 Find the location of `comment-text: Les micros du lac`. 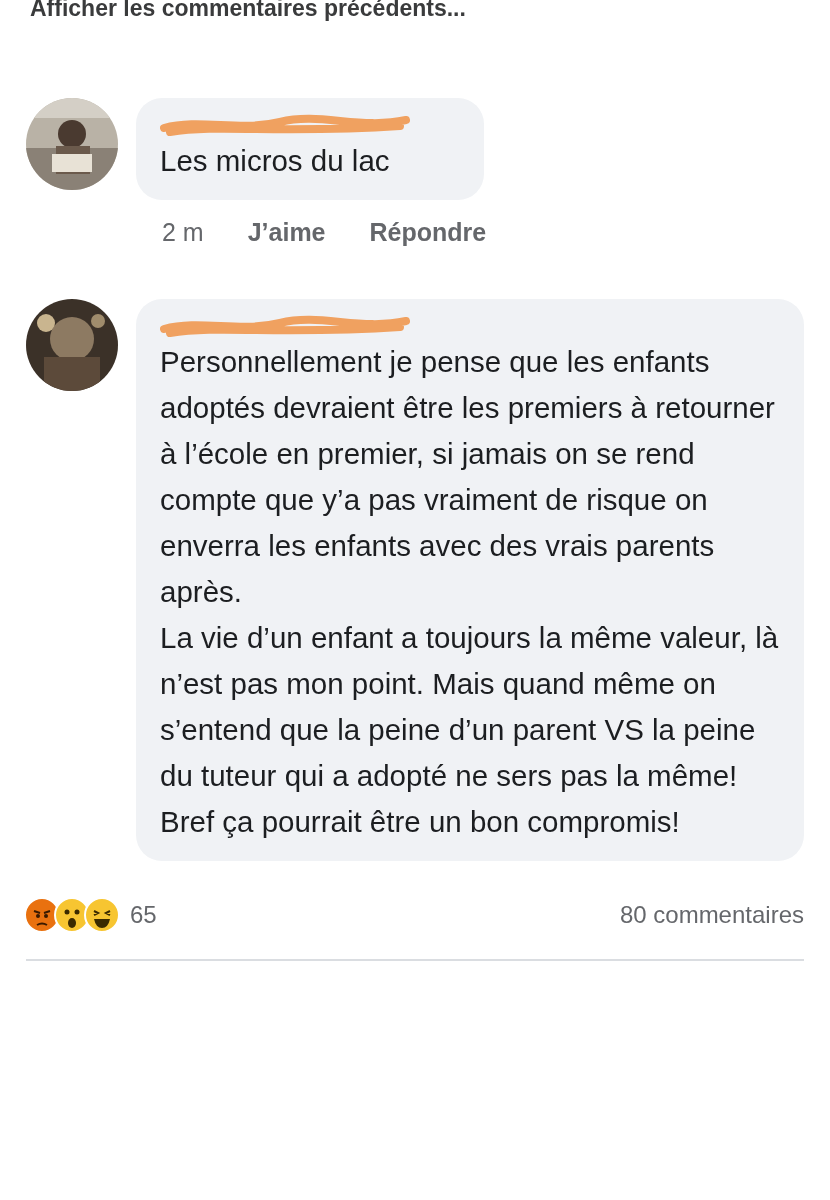

comment-text: Les micros du lac is located at coordinates (275, 160).